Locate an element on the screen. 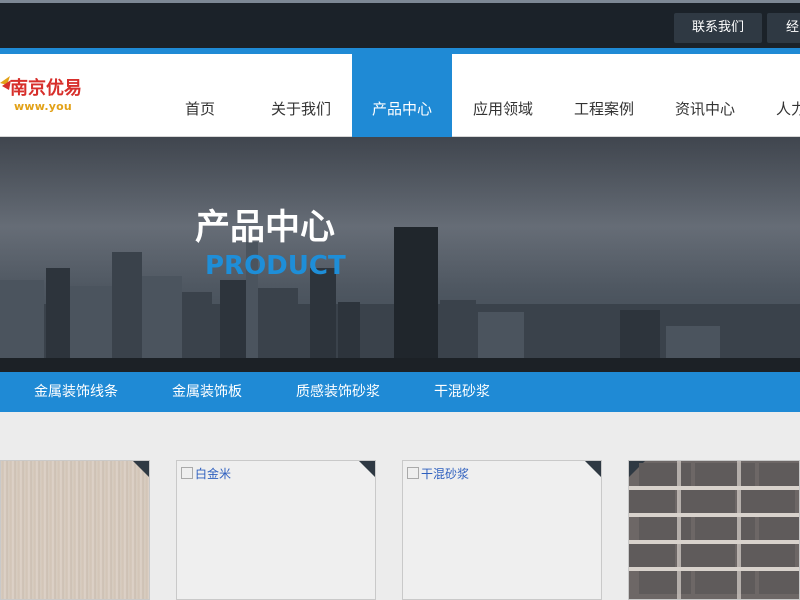 This screenshot has height=600, width=800. product-image-alt: 干混砂浆 is located at coordinates (445, 474).